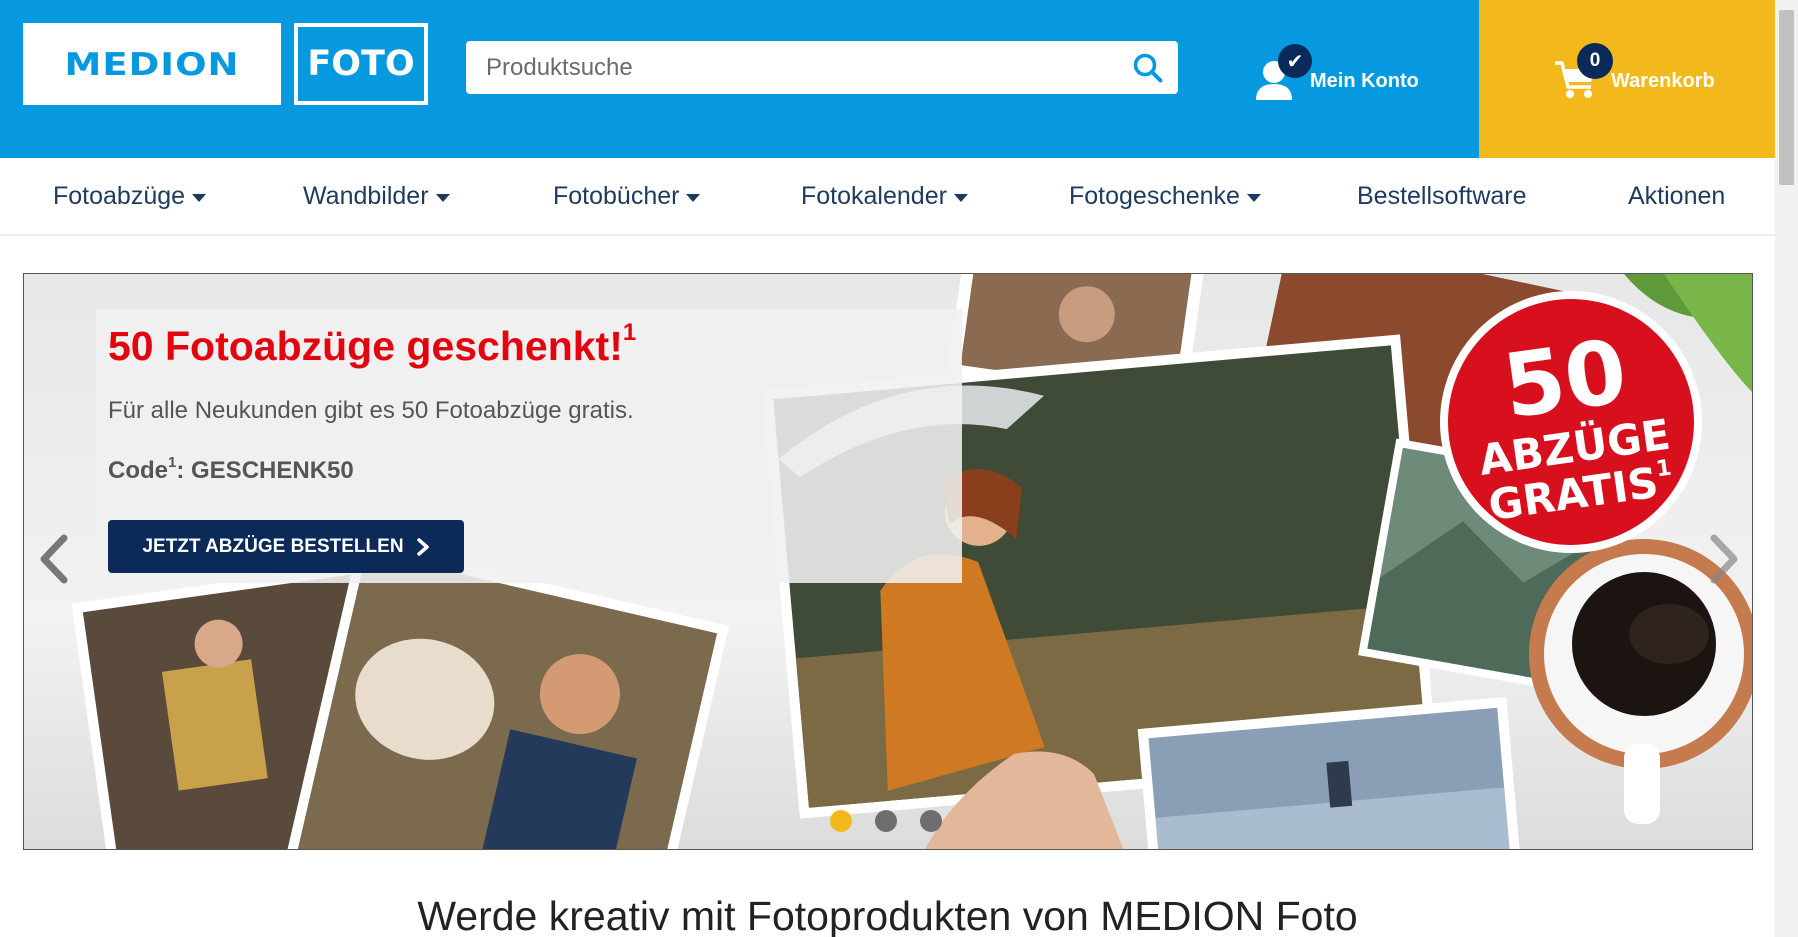 The width and height of the screenshot is (1798, 937). I want to click on logo-foto-box: FOTO, so click(361, 64).